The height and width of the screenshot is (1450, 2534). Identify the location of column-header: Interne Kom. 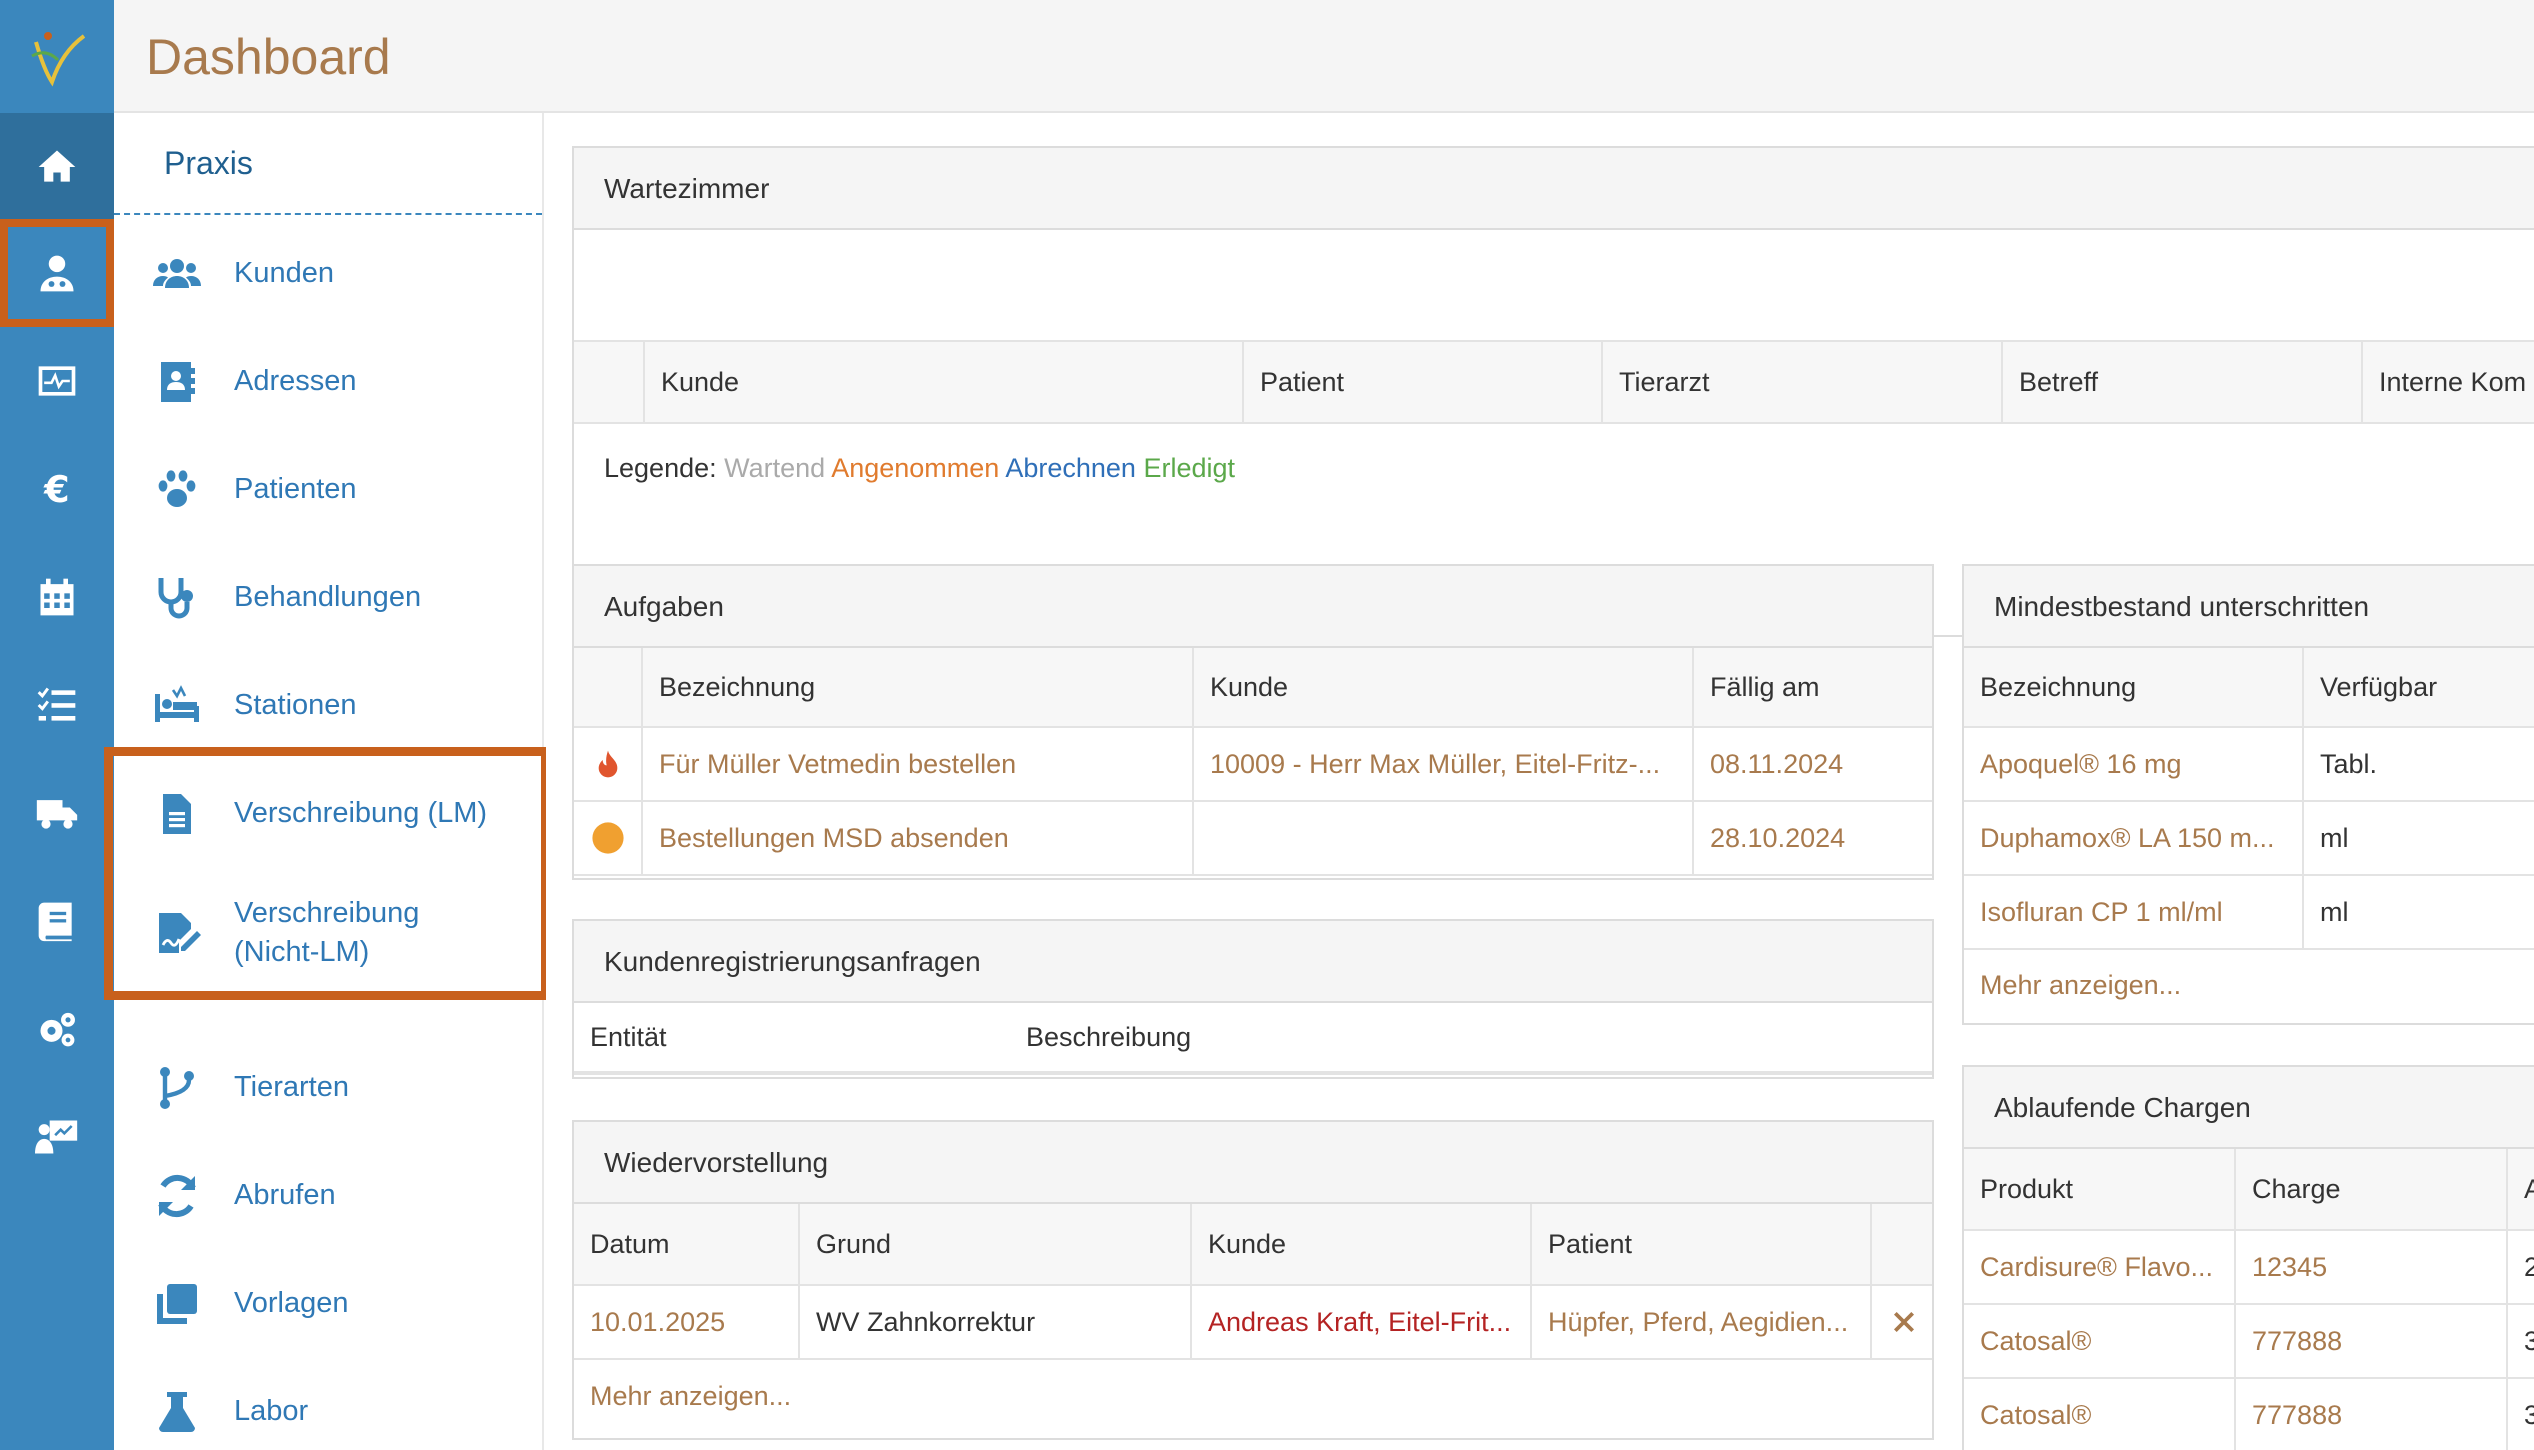
(2448, 382).